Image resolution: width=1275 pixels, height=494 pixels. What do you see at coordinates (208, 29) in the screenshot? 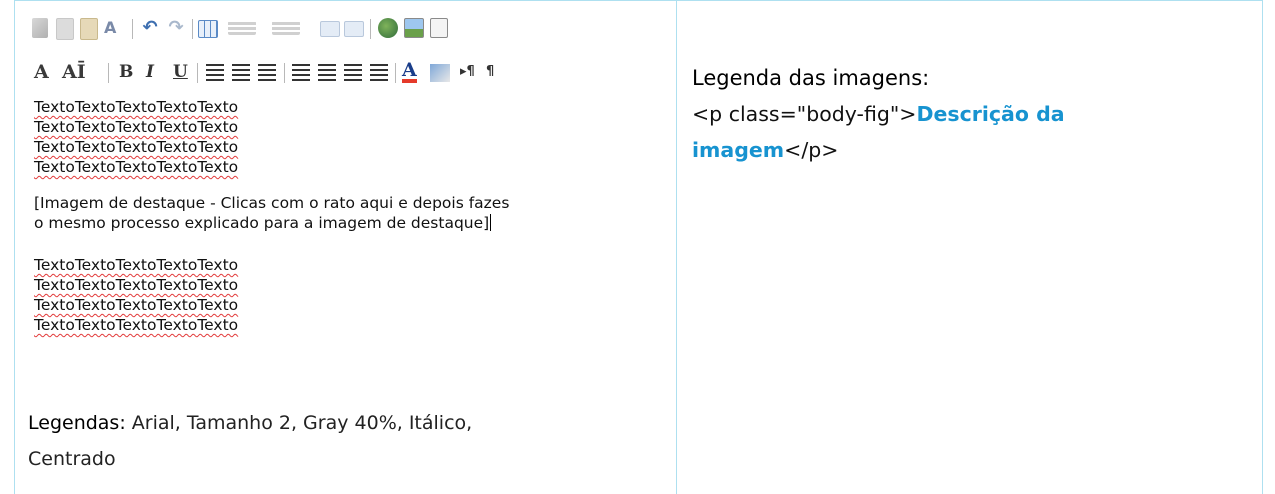
I see `table-icon` at bounding box center [208, 29].